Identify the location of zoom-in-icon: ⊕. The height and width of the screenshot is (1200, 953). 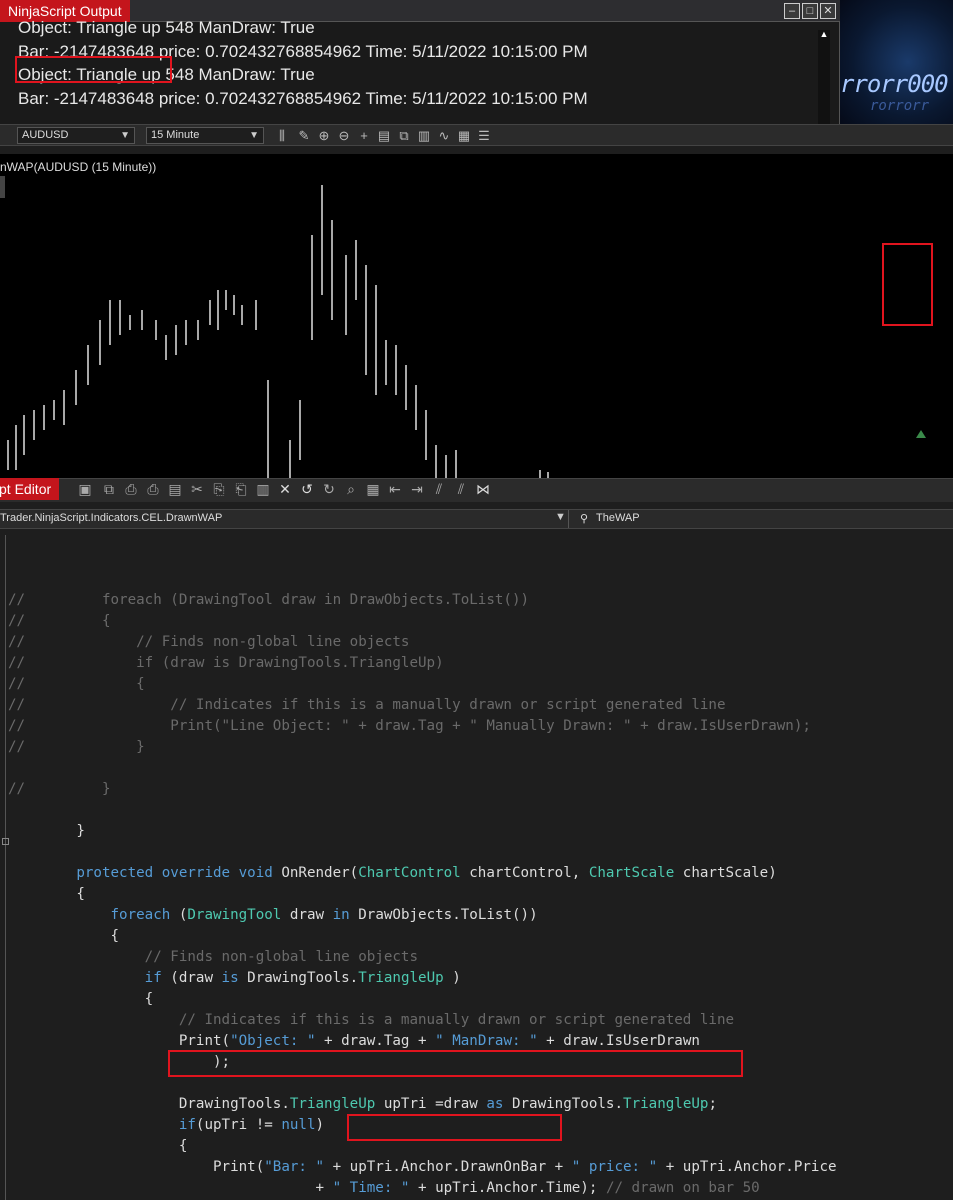
(324, 135).